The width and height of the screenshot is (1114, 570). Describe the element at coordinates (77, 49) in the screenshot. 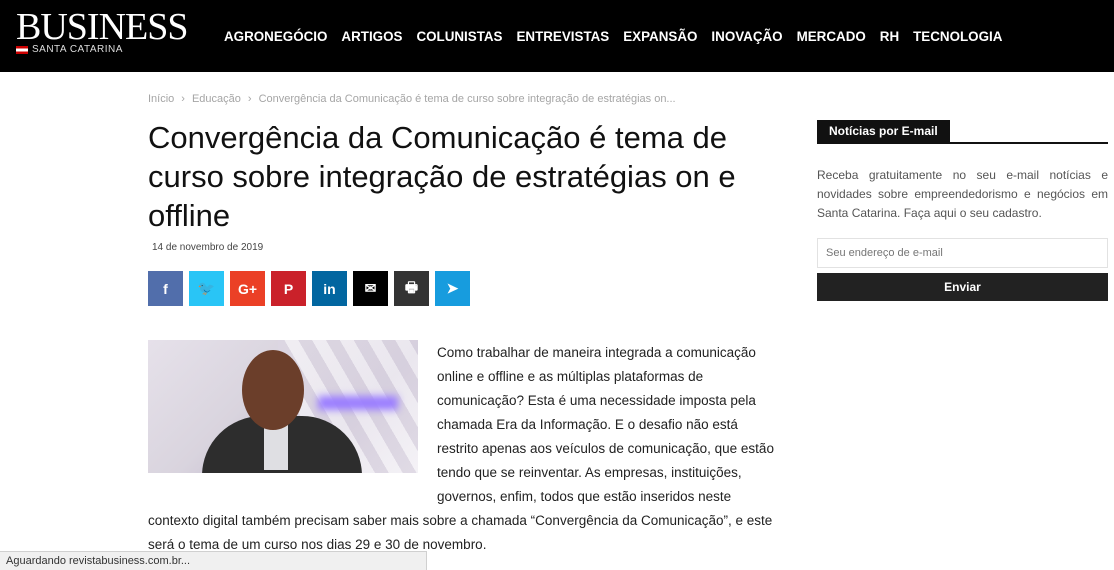

I see `logo-subtitle-text: SANTA CATARINA` at that location.